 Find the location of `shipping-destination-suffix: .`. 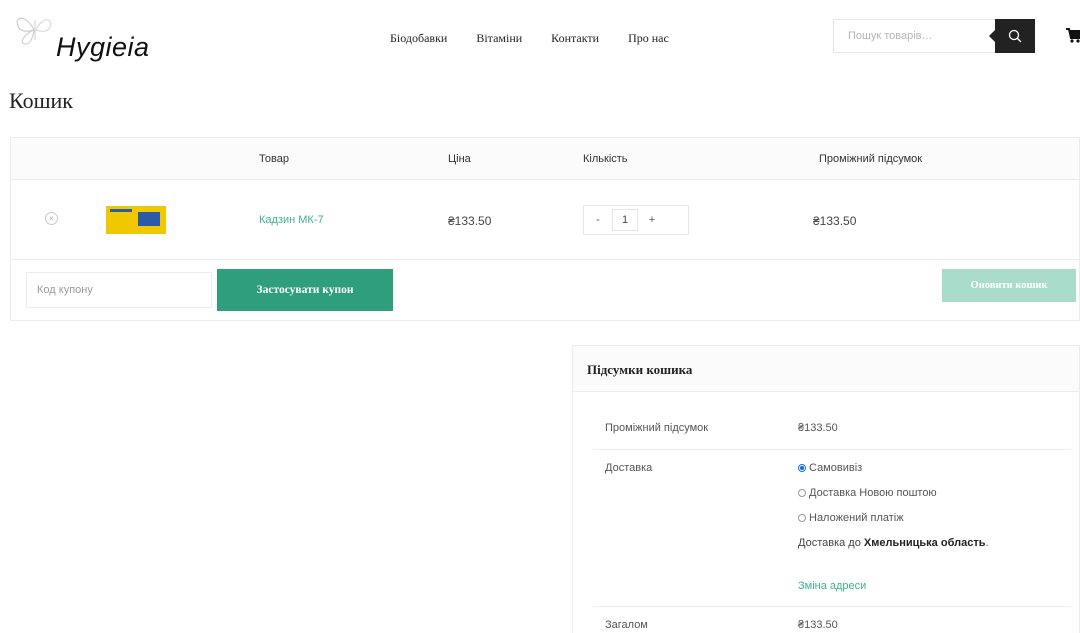

shipping-destination-suffix: . is located at coordinates (987, 543).